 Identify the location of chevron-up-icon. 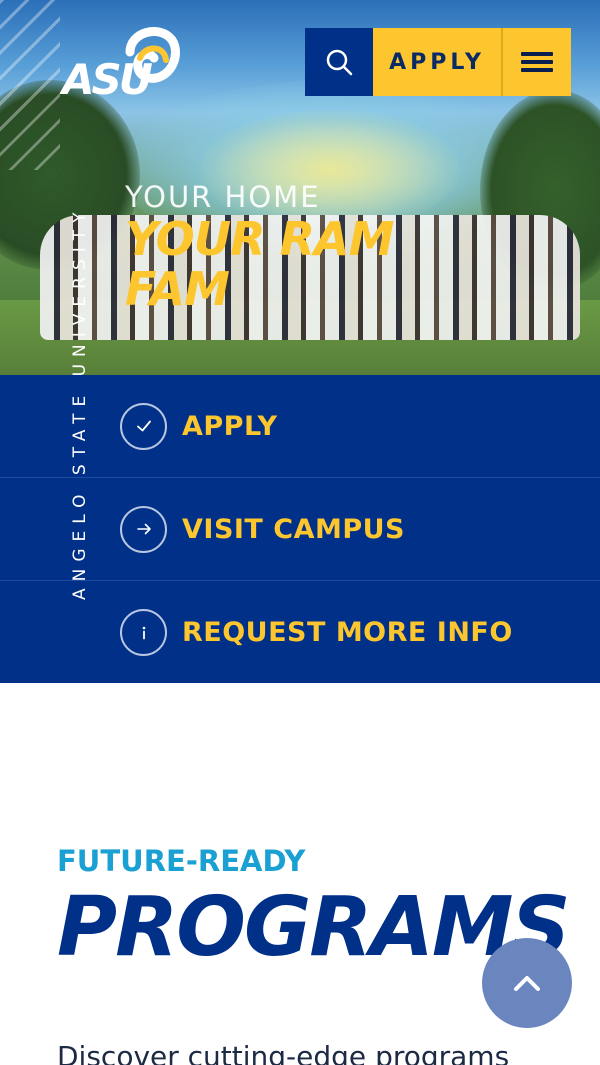
(527, 983).